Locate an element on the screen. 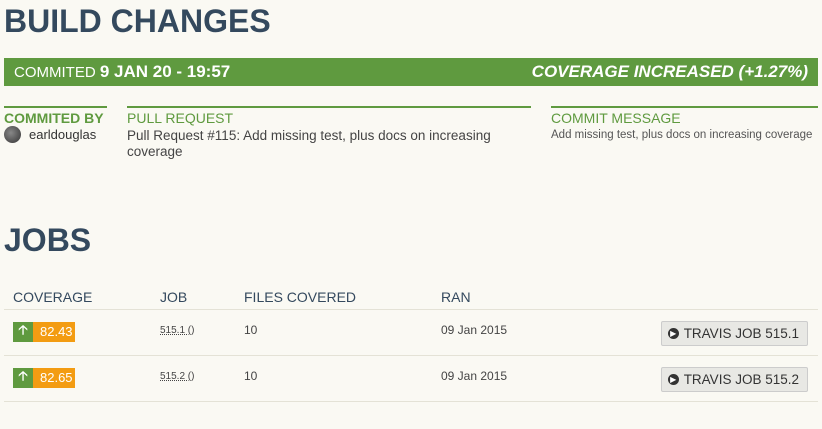  page-title: BUILD CHANGES is located at coordinates (137, 21).